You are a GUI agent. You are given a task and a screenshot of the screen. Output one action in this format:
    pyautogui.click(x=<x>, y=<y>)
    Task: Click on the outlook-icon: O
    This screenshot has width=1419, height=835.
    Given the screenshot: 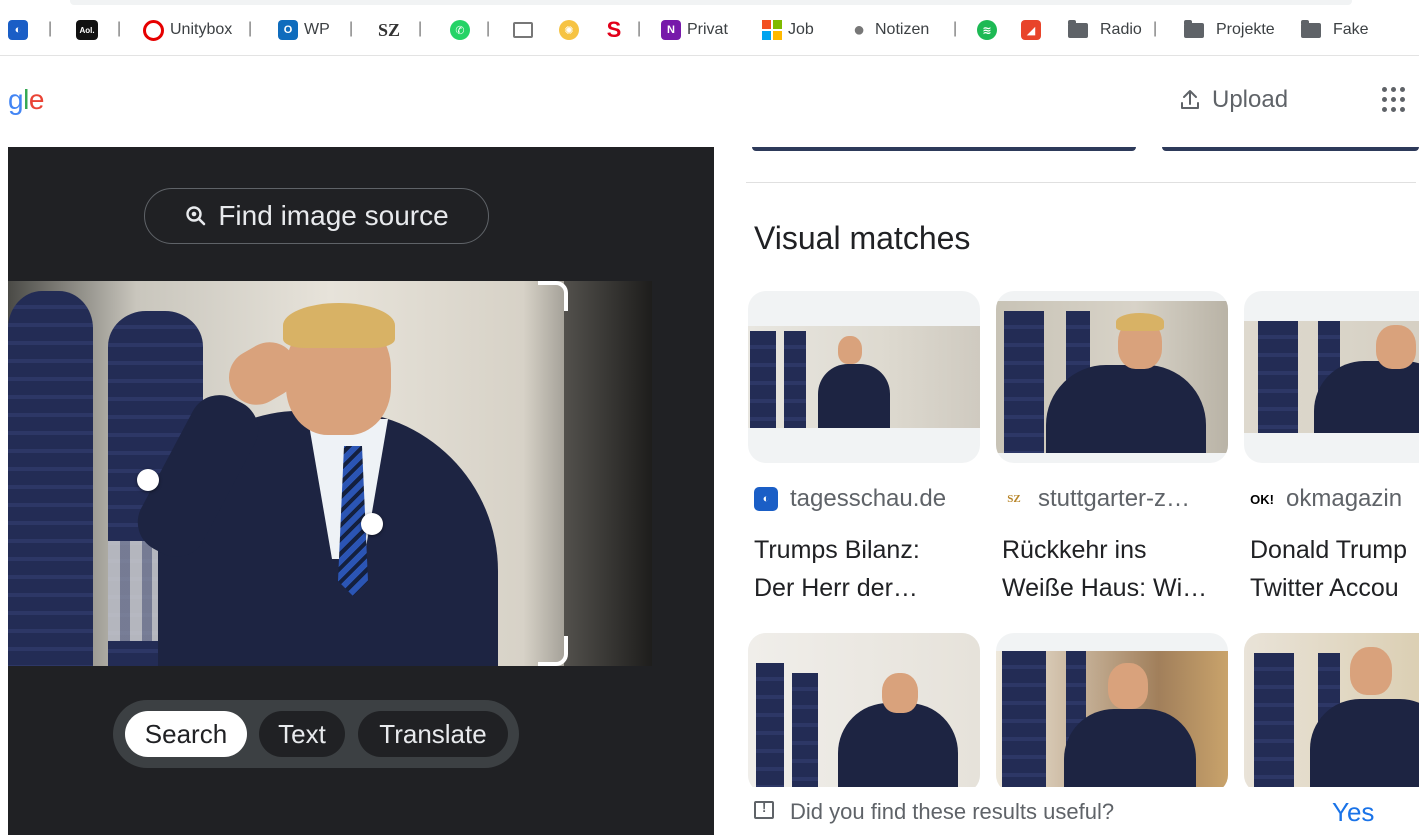 What is the action you would take?
    pyautogui.click(x=288, y=30)
    